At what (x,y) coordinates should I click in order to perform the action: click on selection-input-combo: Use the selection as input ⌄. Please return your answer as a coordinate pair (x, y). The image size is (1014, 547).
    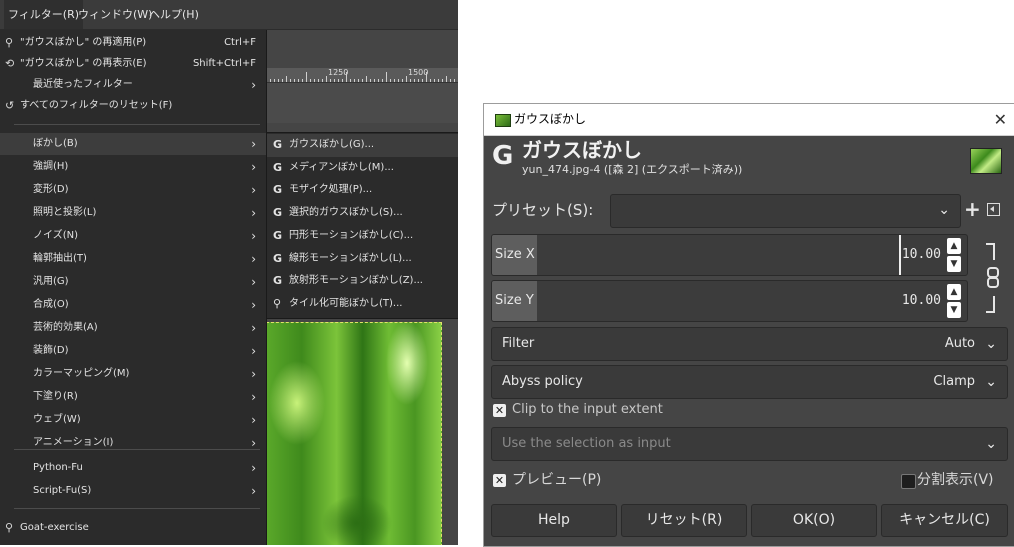
    Looking at the image, I should click on (749, 444).